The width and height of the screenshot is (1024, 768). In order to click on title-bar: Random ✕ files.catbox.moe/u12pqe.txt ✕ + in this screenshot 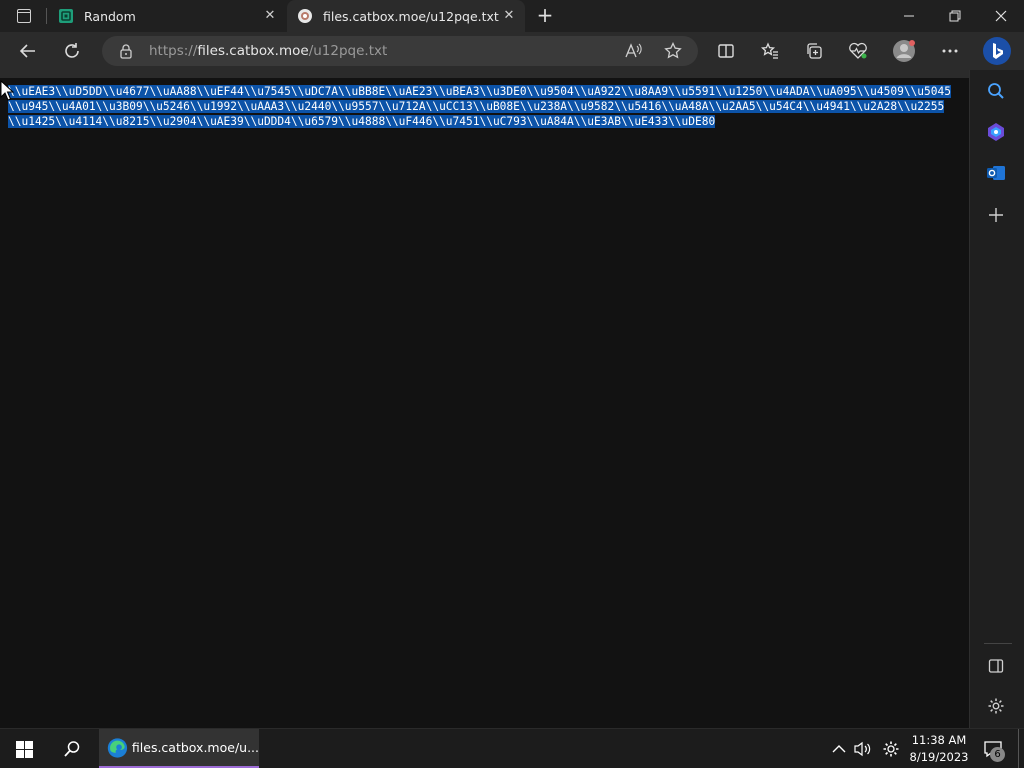, I will do `click(512, 16)`.